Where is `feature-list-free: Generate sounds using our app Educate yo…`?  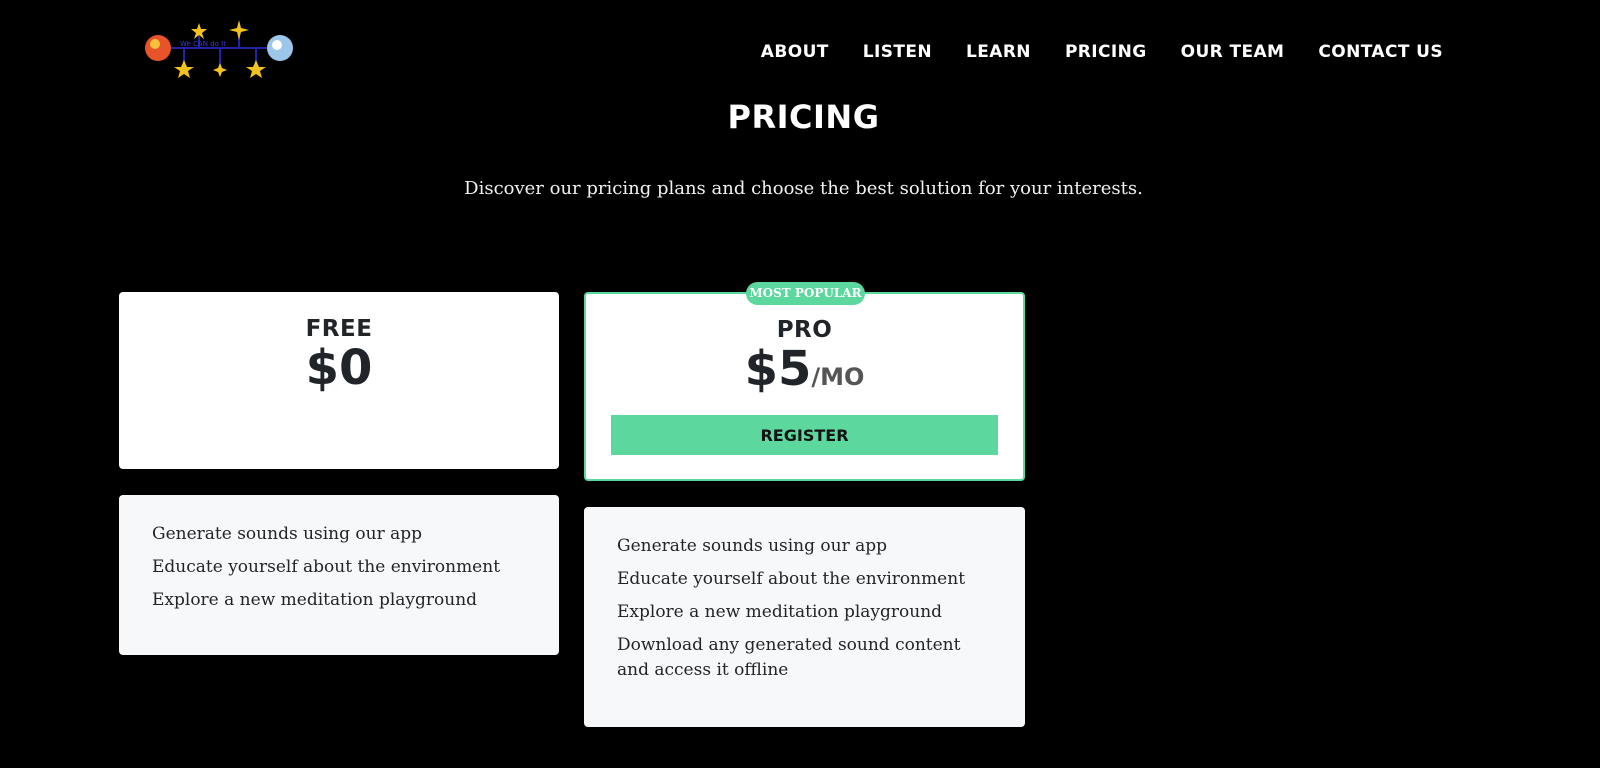
feature-list-free: Generate sounds using our app Educate yo… is located at coordinates (339, 575).